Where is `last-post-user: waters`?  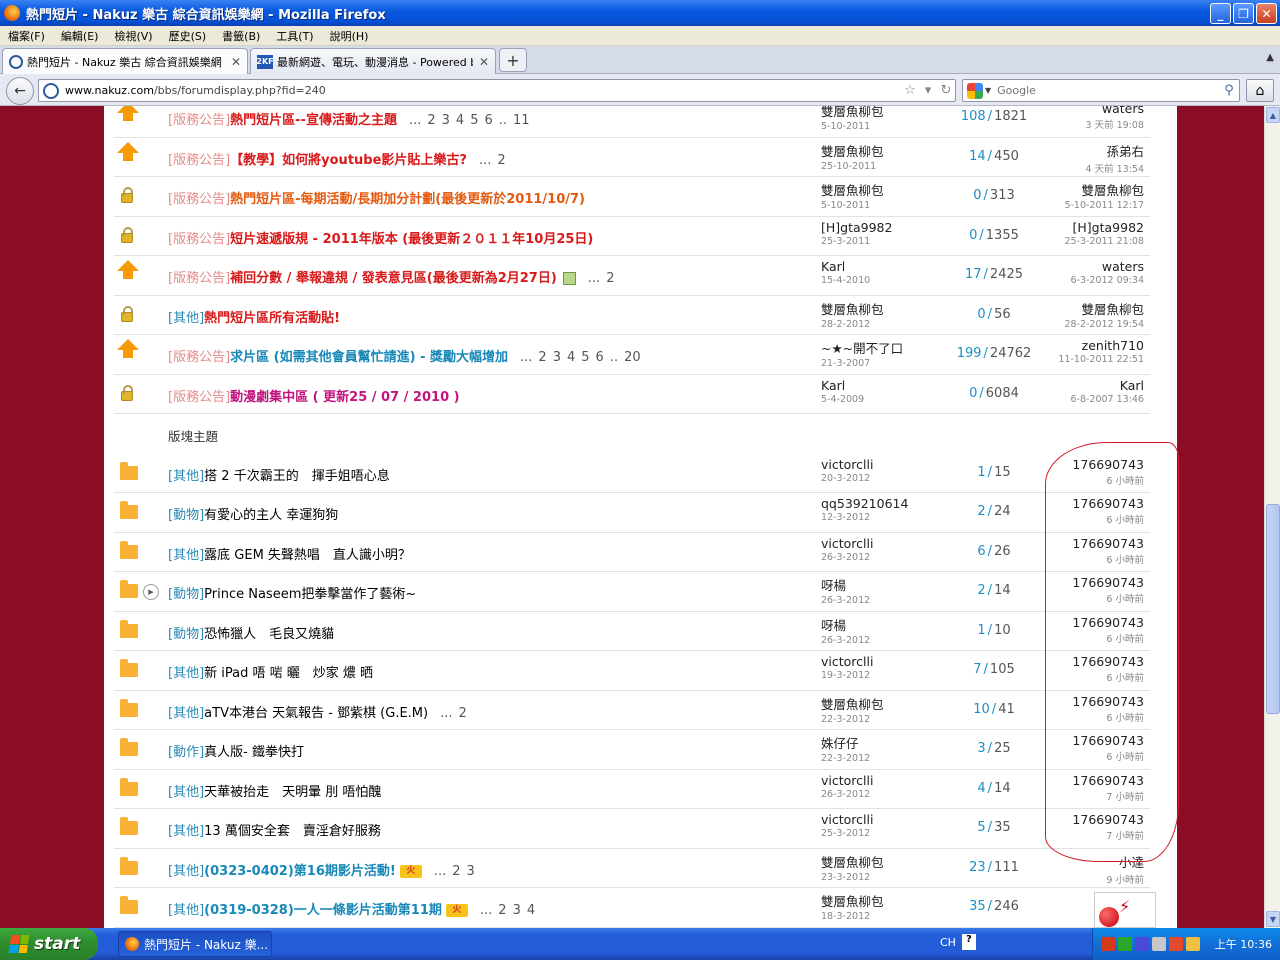 last-post-user: waters is located at coordinates (1123, 111).